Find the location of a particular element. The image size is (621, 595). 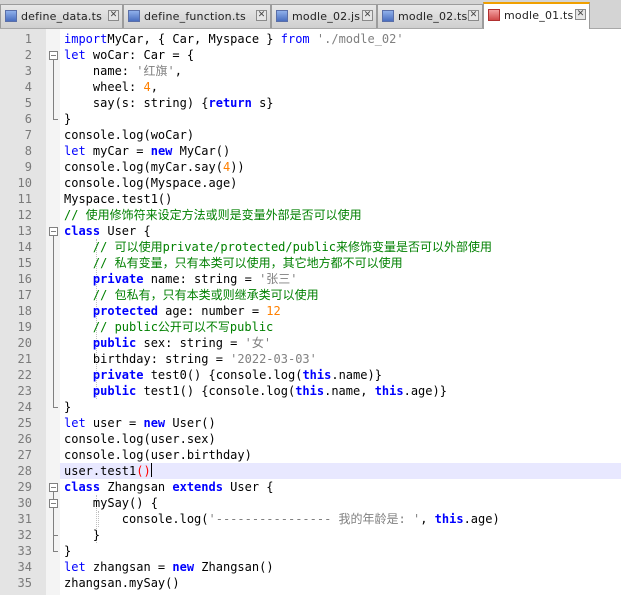

code-line: console.log(woCar) is located at coordinates (129, 135).